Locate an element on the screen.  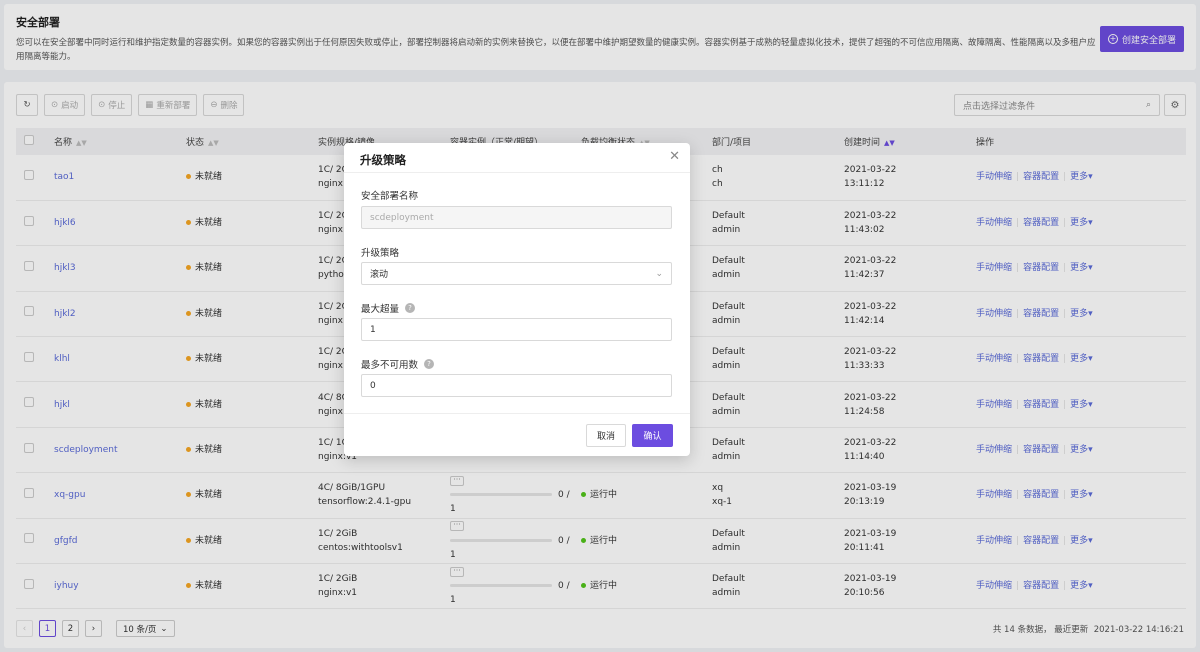
max-surge-label: 最大超量? is located at coordinates (388, 308).